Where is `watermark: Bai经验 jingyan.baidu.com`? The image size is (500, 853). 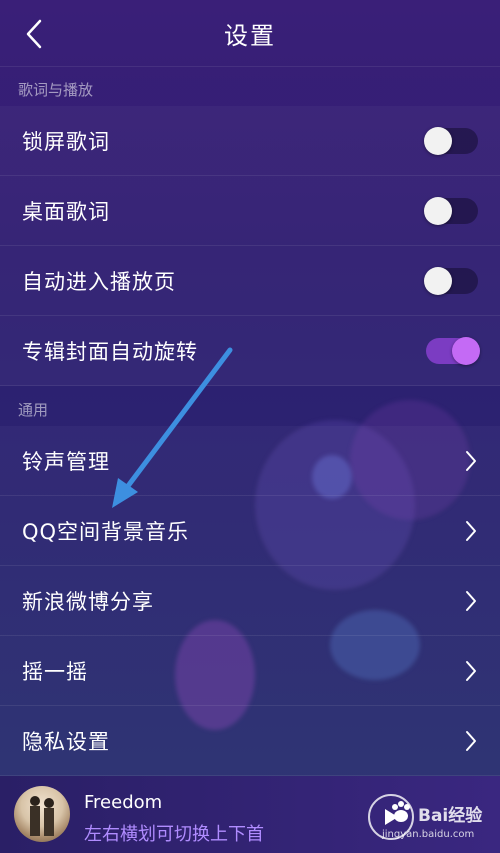 watermark: Bai经验 jingyan.baidu.com is located at coordinates (437, 818).